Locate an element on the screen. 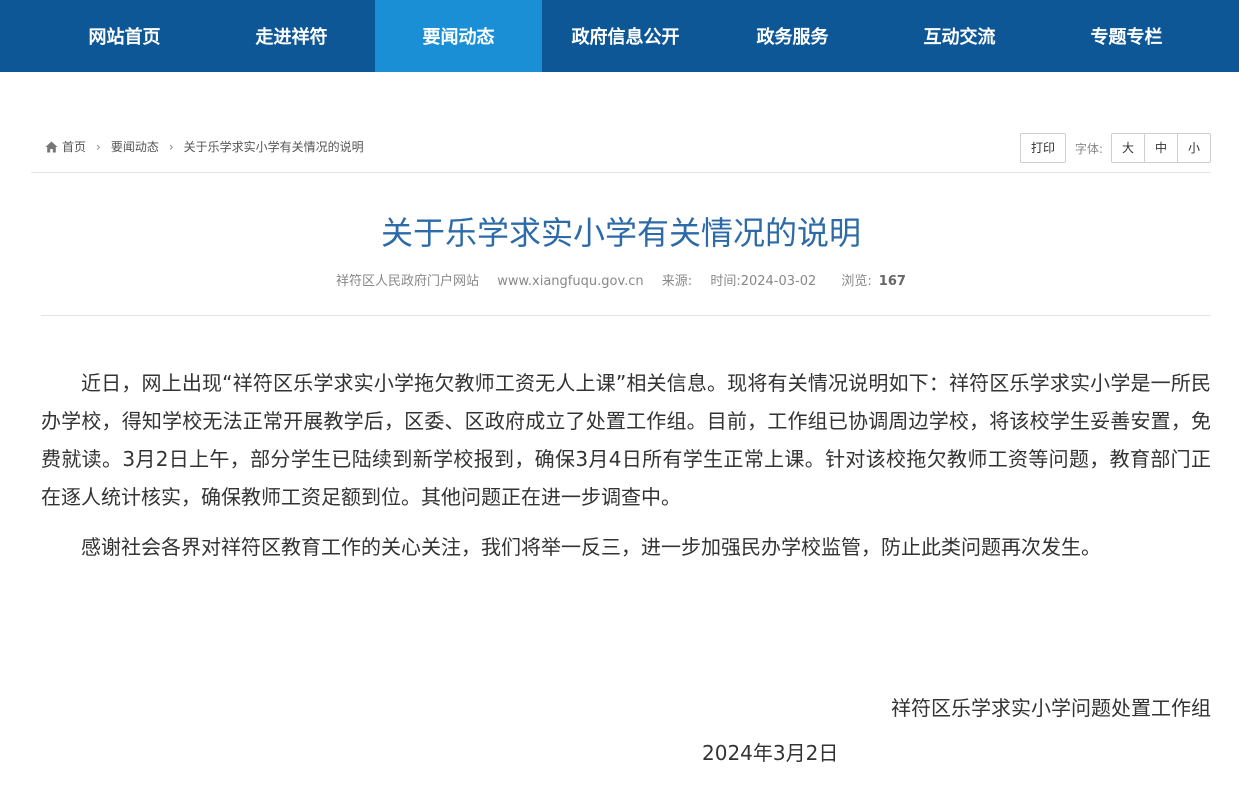 Image resolution: width=1239 pixels, height=788 pixels. nav-item-gov-info: 政府信息公开 is located at coordinates (625, 36).